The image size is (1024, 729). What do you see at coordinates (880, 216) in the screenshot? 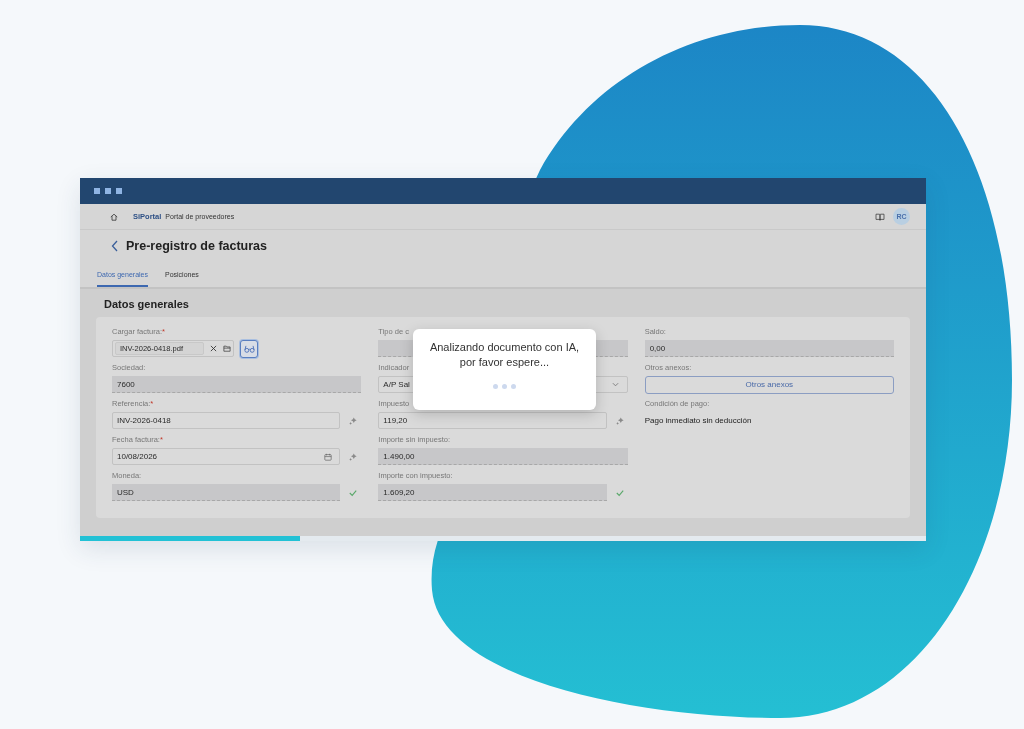
I see `book-icon` at bounding box center [880, 216].